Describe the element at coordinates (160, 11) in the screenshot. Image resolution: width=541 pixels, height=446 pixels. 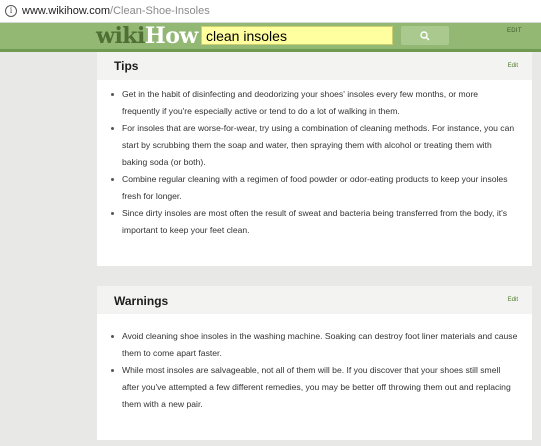
I see `url-path: /Clean-Shoe-Insoles` at that location.